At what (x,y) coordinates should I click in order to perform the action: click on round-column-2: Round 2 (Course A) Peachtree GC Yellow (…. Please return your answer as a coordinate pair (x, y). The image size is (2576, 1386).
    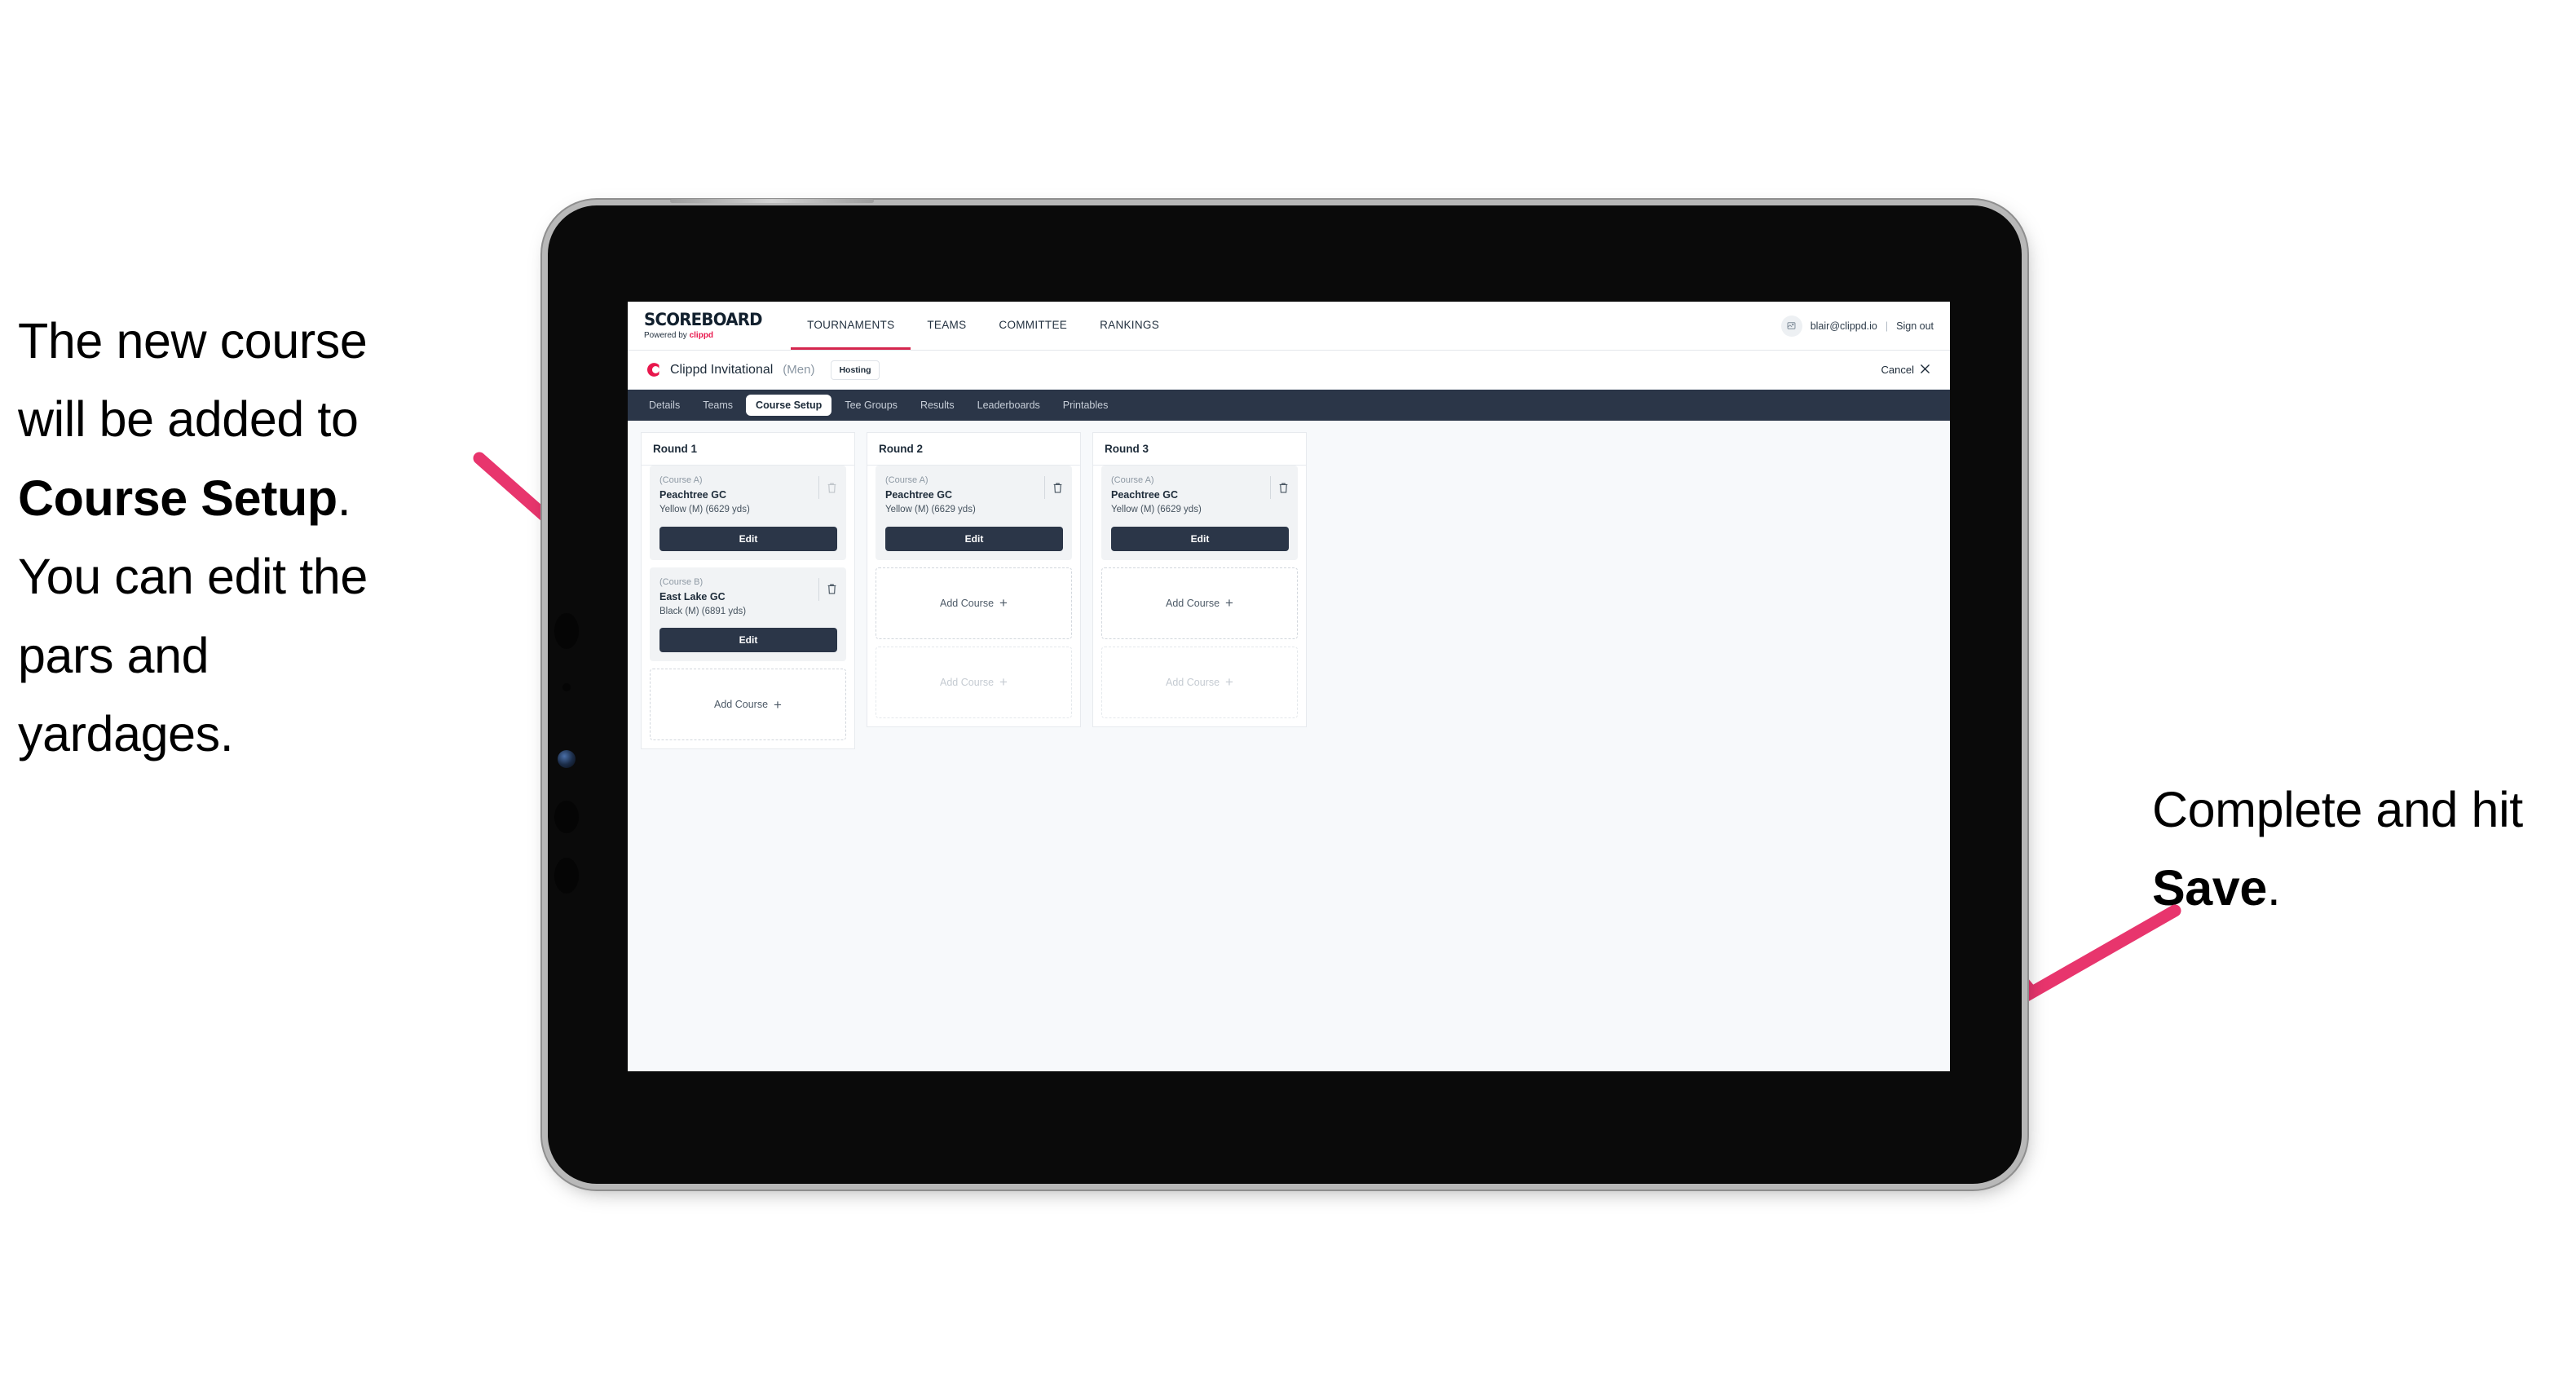
    Looking at the image, I should click on (974, 579).